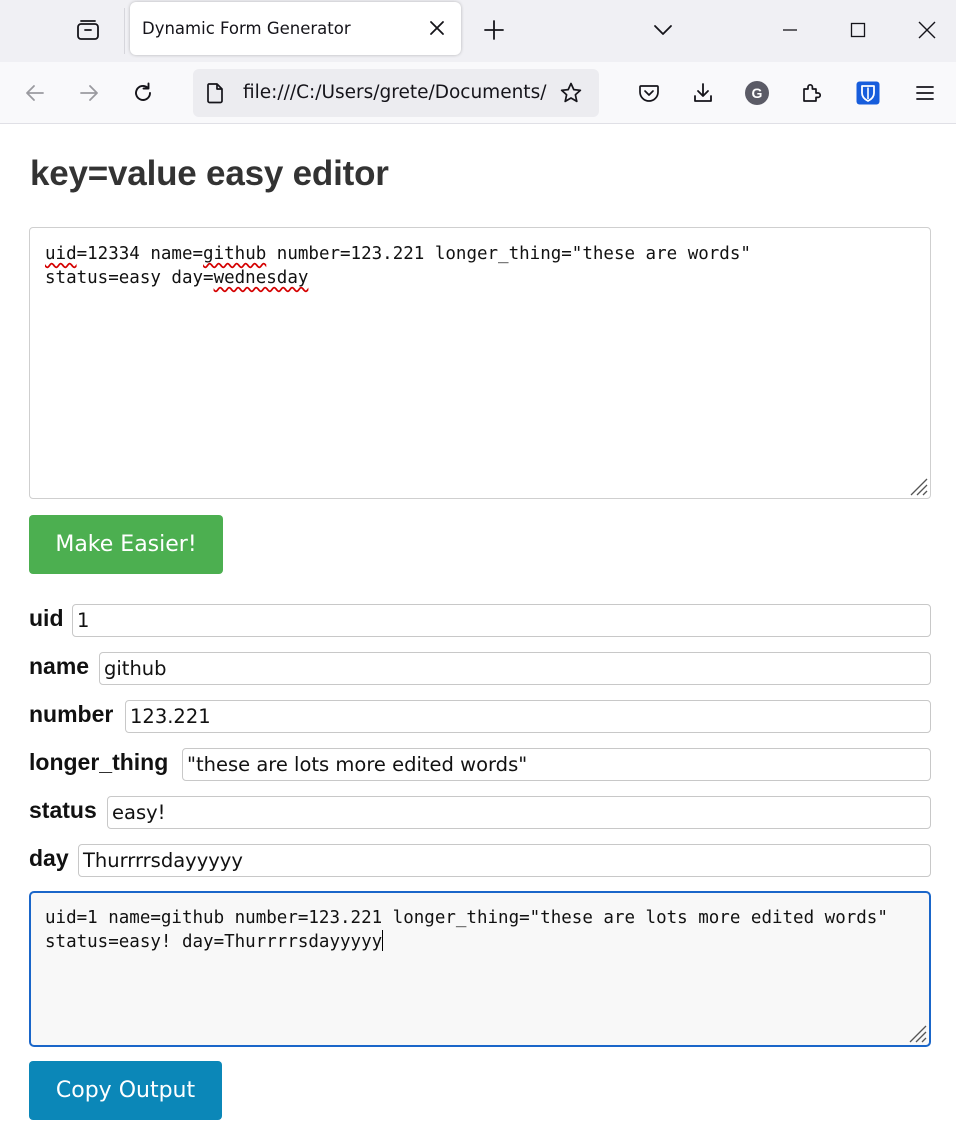 Image resolution: width=956 pixels, height=1139 pixels. I want to click on field-row-status: status easy!, so click(480, 812).